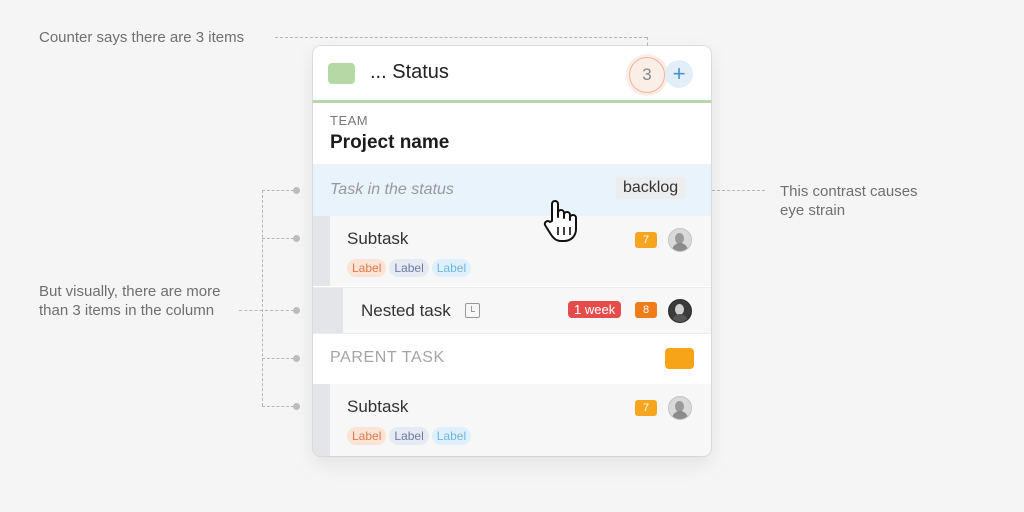 This screenshot has width=1024, height=512. I want to click on clock-icon, so click(472, 310).